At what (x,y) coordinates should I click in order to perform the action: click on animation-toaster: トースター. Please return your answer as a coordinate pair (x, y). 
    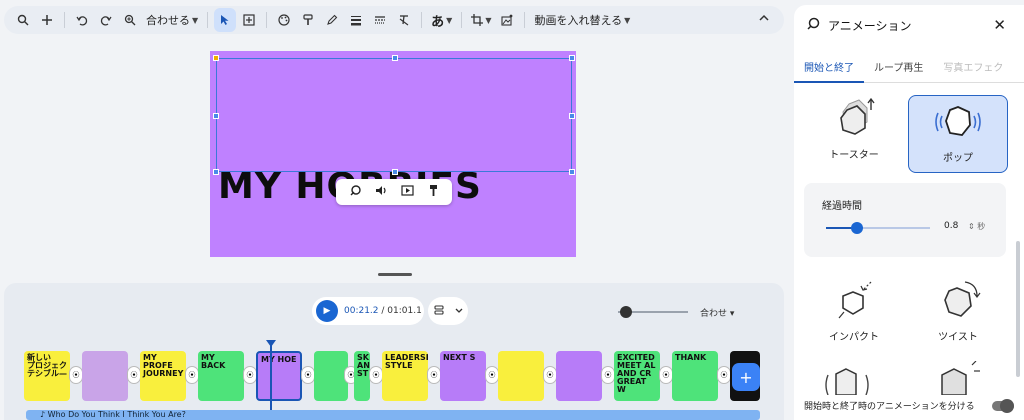
    Looking at the image, I should click on (854, 130).